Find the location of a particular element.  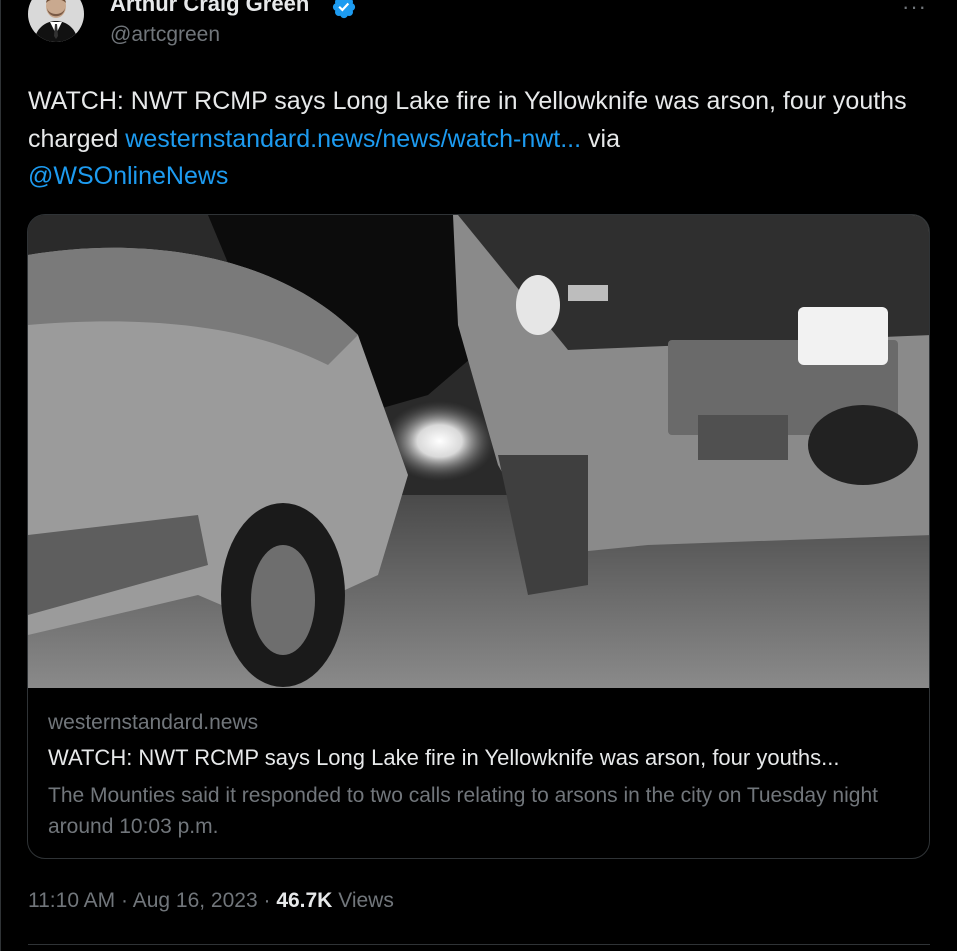

verified-badge-icon is located at coordinates (344, 9).